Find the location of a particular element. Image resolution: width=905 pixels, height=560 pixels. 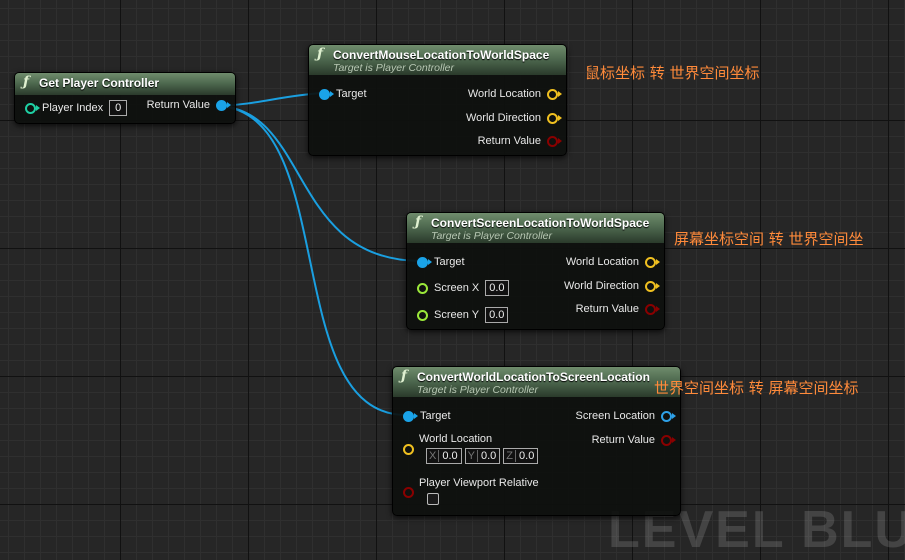

vector-y-field: Y 0.0 is located at coordinates (482, 456).